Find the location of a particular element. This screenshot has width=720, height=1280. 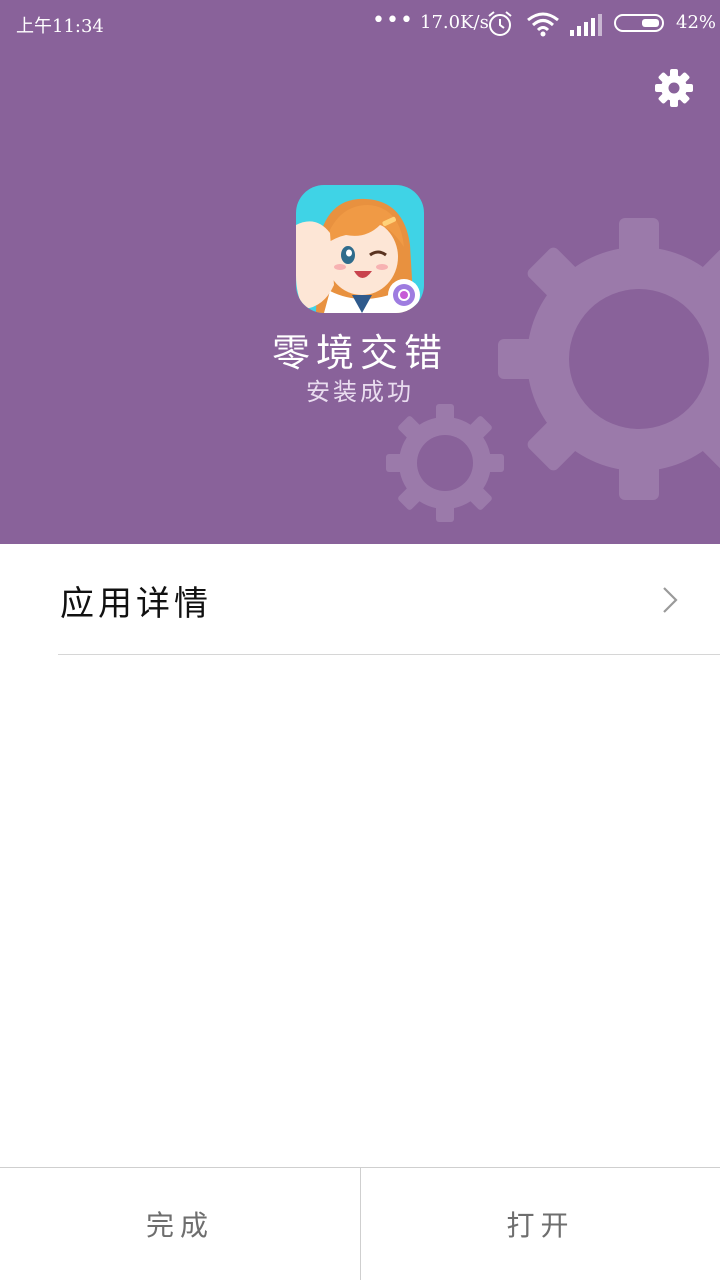

wifi-icon is located at coordinates (543, 24).